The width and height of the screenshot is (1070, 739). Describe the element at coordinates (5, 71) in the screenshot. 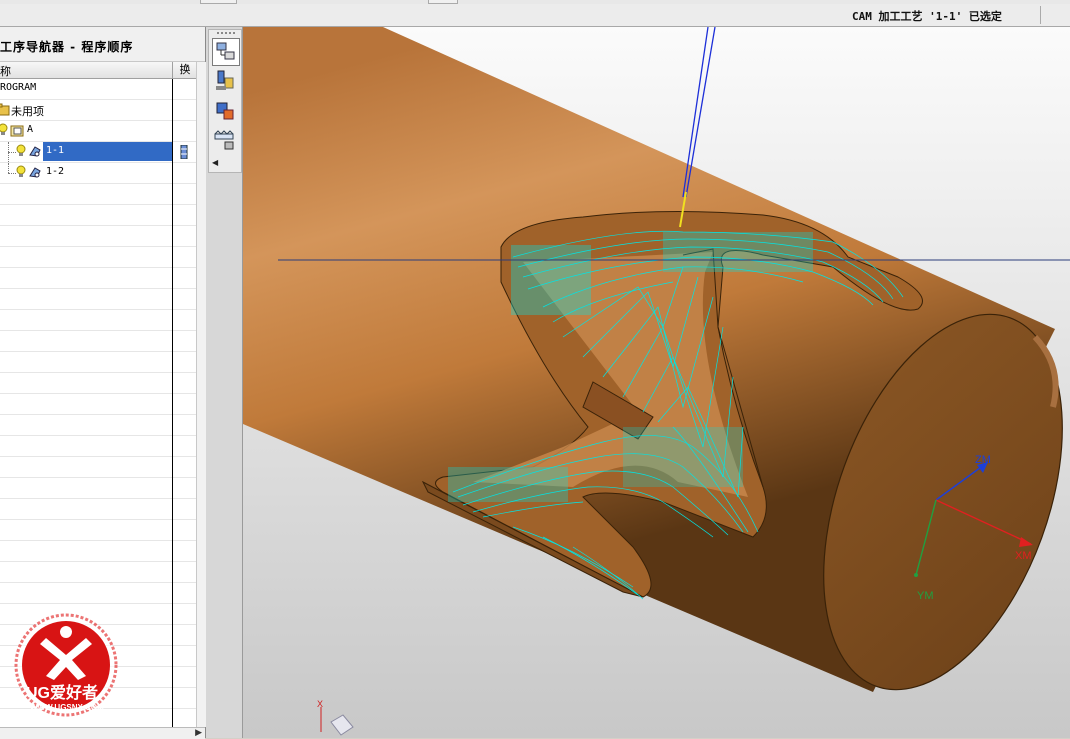

I see `column-name-header: 称` at that location.